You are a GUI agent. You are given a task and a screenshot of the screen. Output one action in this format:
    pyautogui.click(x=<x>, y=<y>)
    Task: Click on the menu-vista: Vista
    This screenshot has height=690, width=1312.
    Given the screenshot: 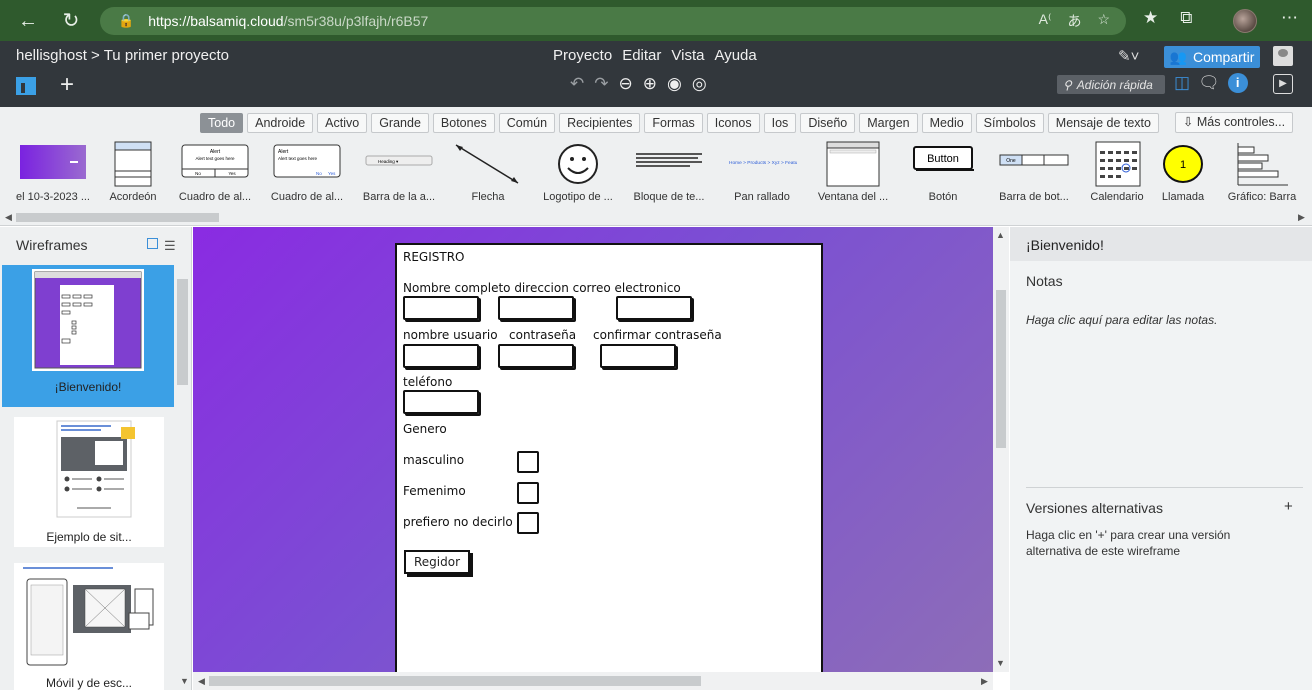 What is the action you would take?
    pyautogui.click(x=687, y=55)
    